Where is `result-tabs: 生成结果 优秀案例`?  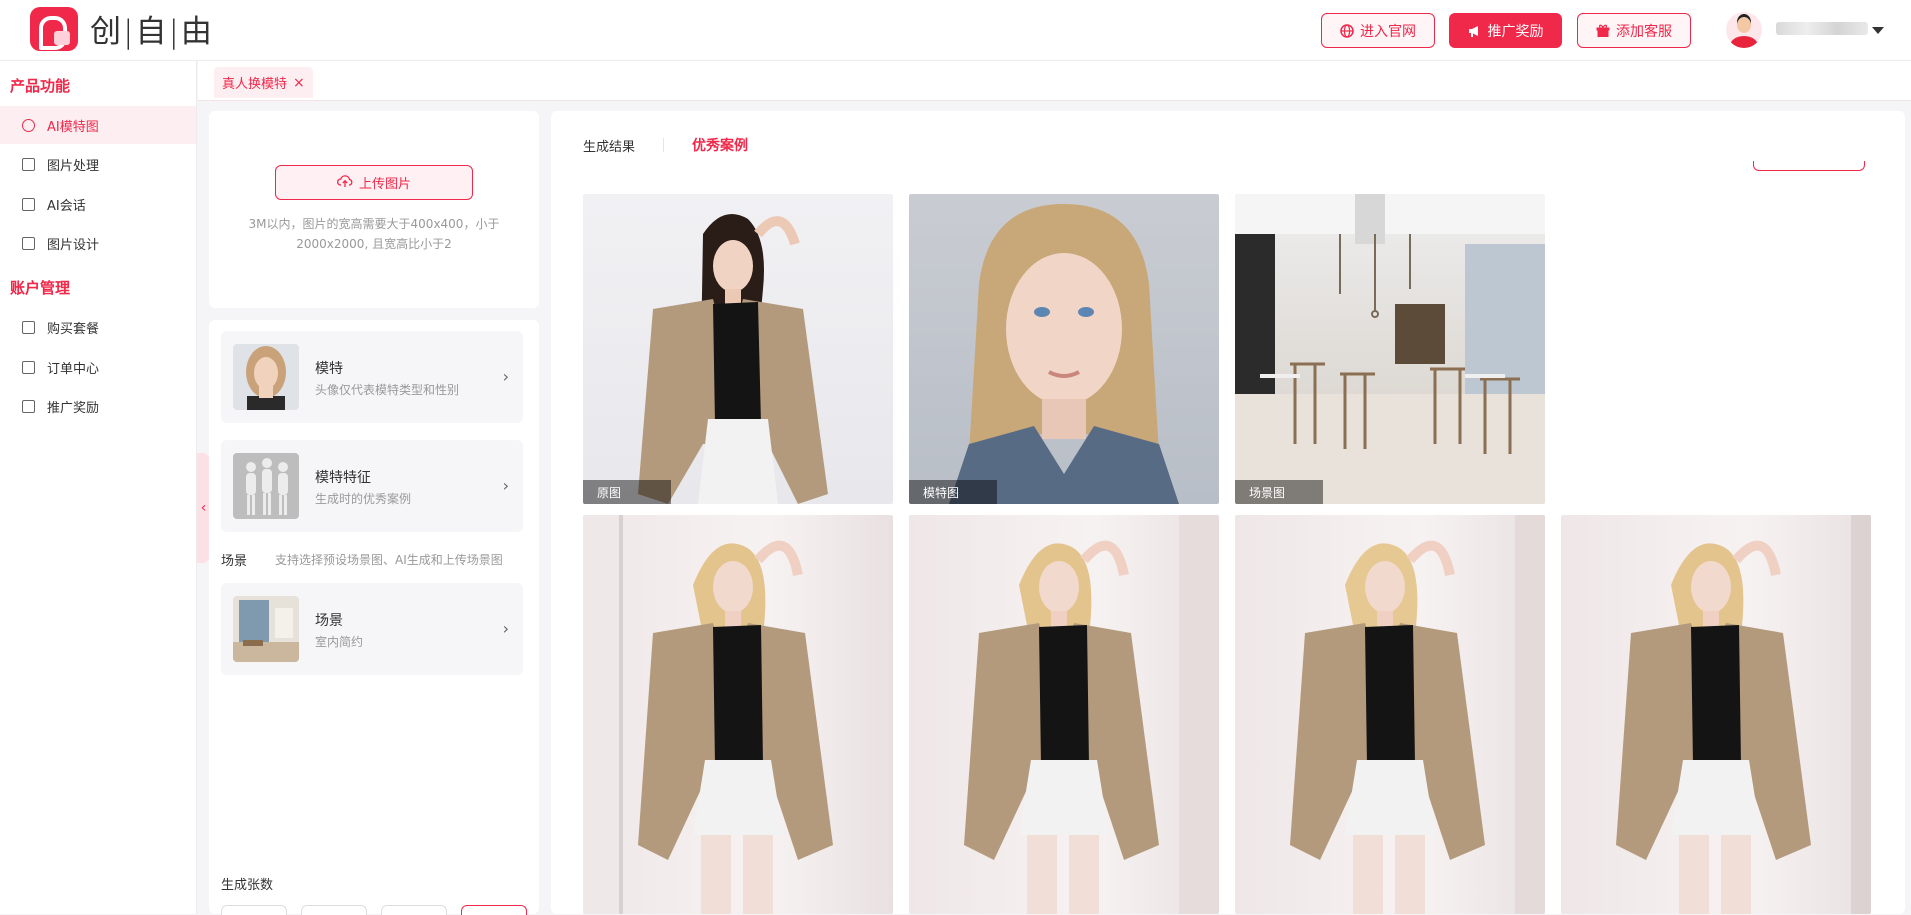
result-tabs: 生成结果 优秀案例 is located at coordinates (665, 145).